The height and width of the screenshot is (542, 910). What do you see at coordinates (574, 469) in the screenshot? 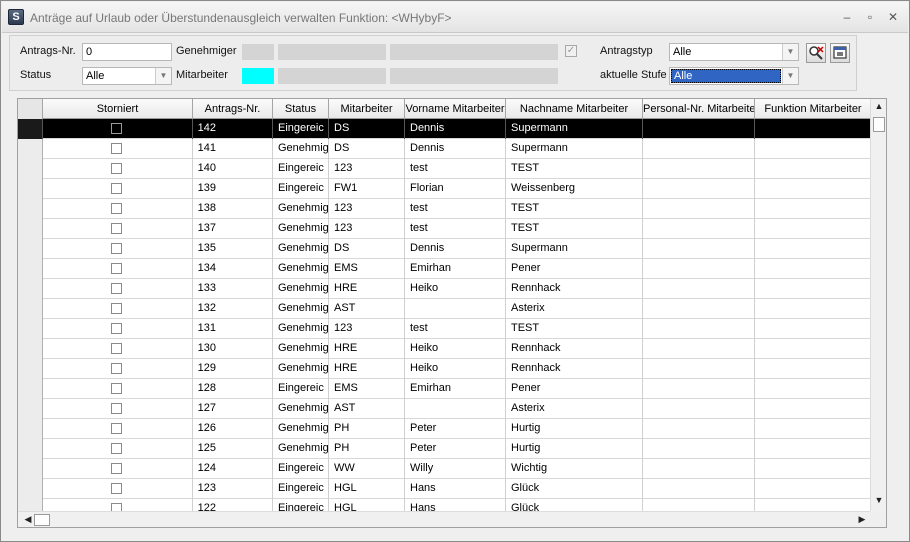
I see `cell-nachname: Wichtig` at bounding box center [574, 469].